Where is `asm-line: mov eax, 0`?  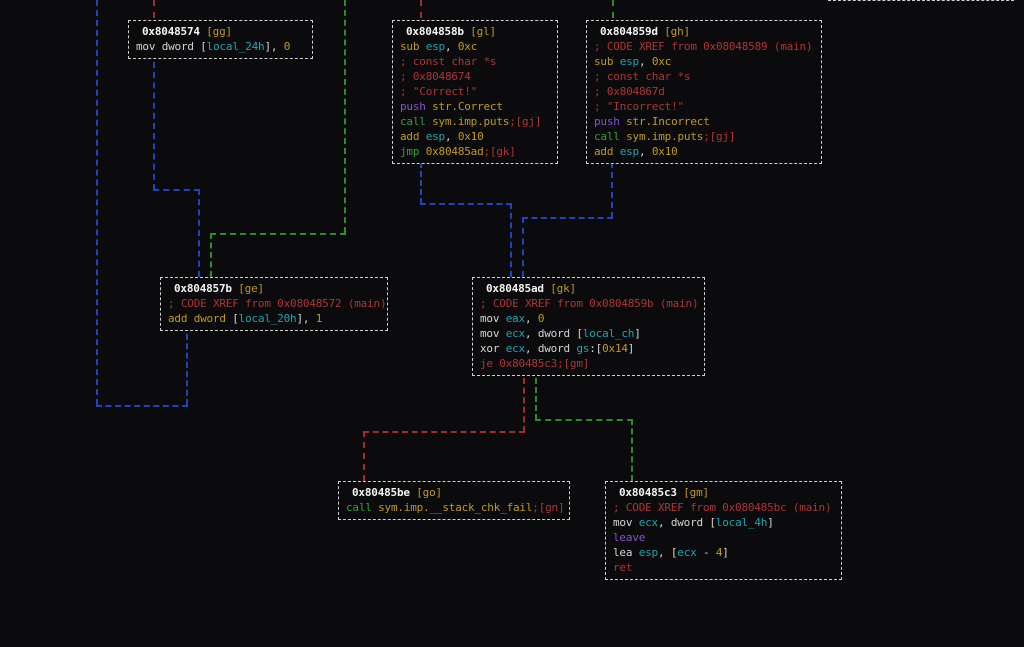 asm-line: mov eax, 0 is located at coordinates (512, 318).